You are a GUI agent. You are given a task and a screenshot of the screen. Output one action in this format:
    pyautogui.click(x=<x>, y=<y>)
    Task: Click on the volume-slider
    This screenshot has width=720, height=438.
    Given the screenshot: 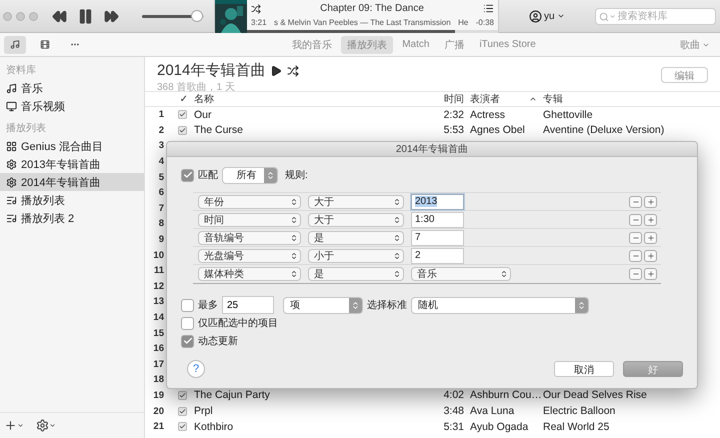 What is the action you would take?
    pyautogui.click(x=173, y=16)
    